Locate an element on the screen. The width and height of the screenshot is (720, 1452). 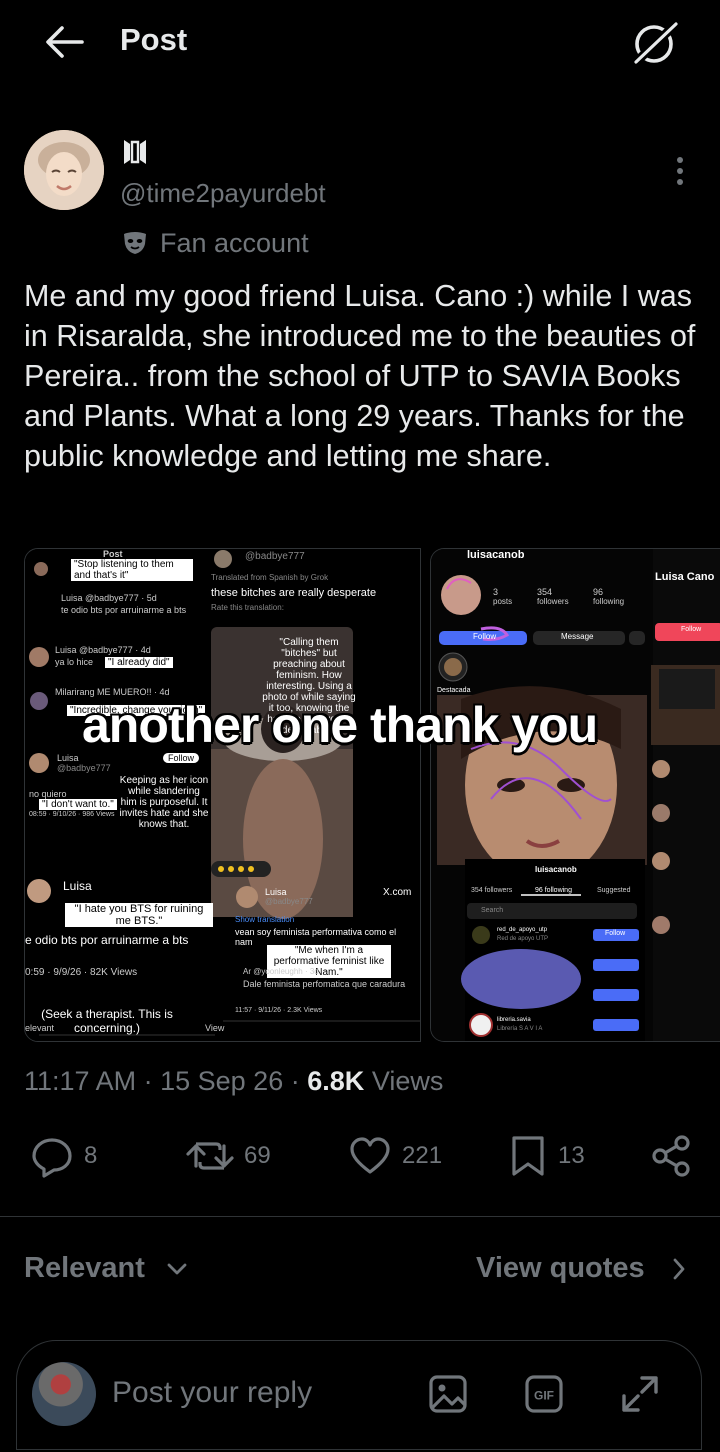
inner-badbye-top: @badbye777 is located at coordinates (275, 556).